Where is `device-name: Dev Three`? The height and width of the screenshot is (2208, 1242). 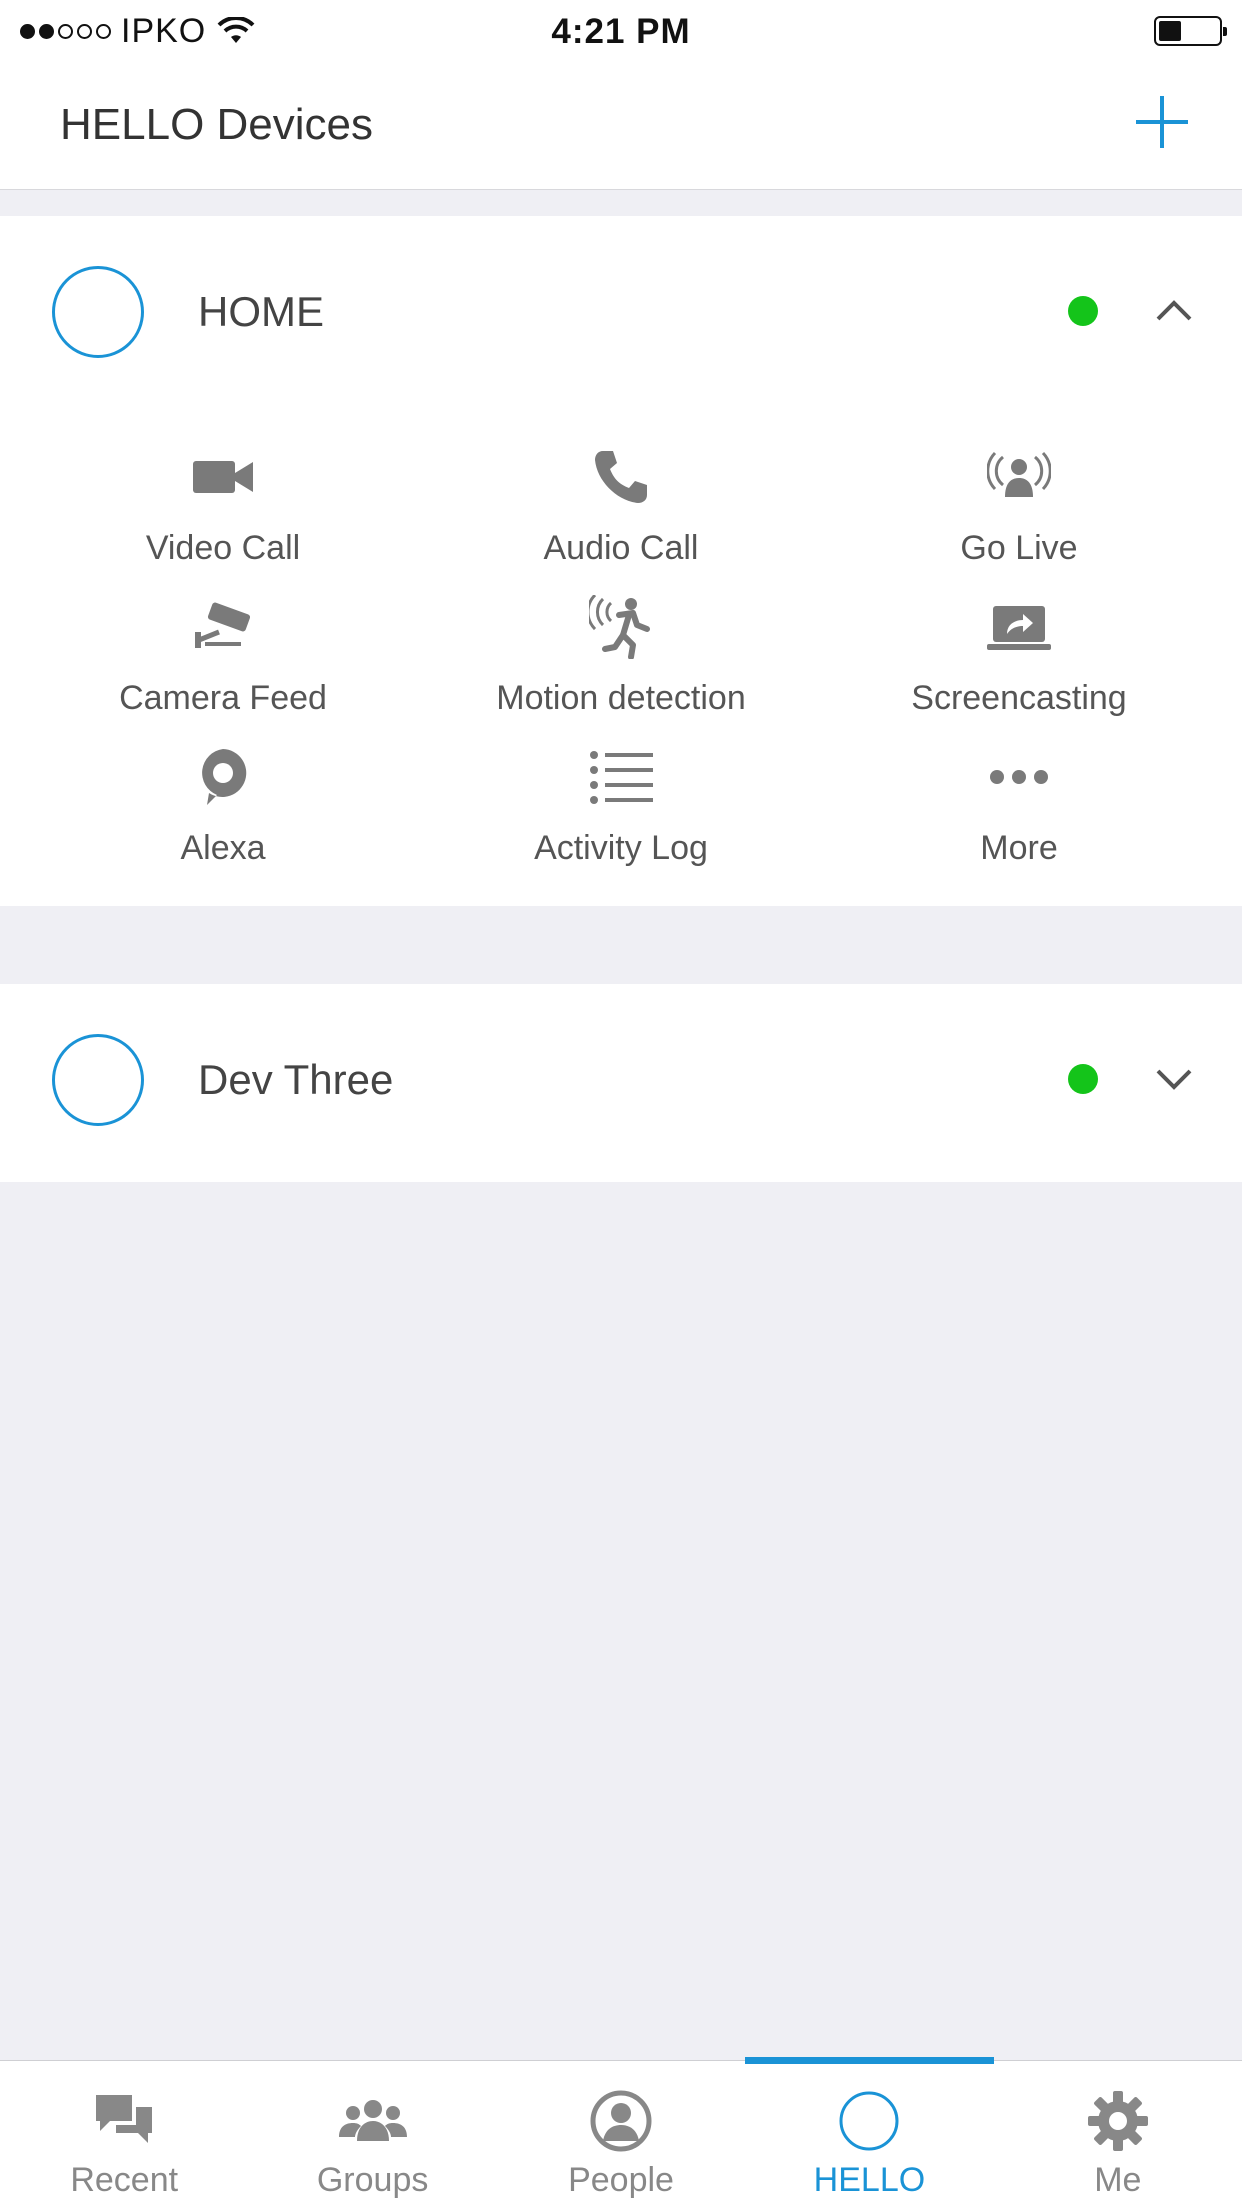 device-name: Dev Three is located at coordinates (296, 1079).